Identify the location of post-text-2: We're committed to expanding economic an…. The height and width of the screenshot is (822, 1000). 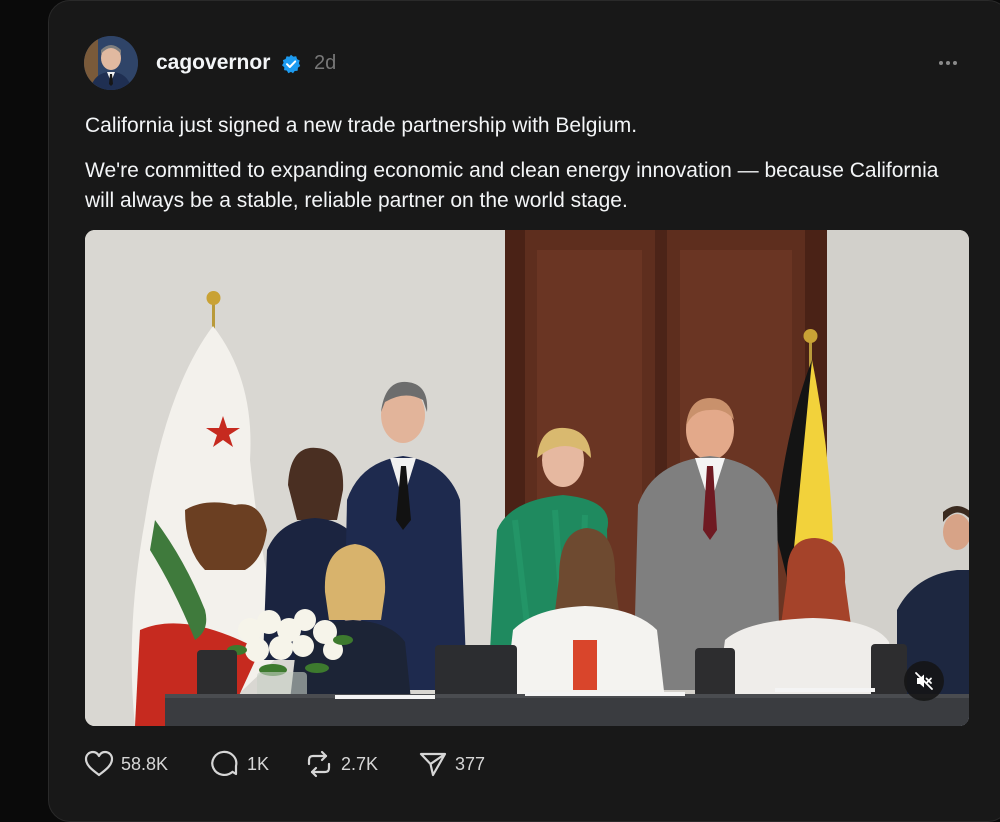
(512, 185).